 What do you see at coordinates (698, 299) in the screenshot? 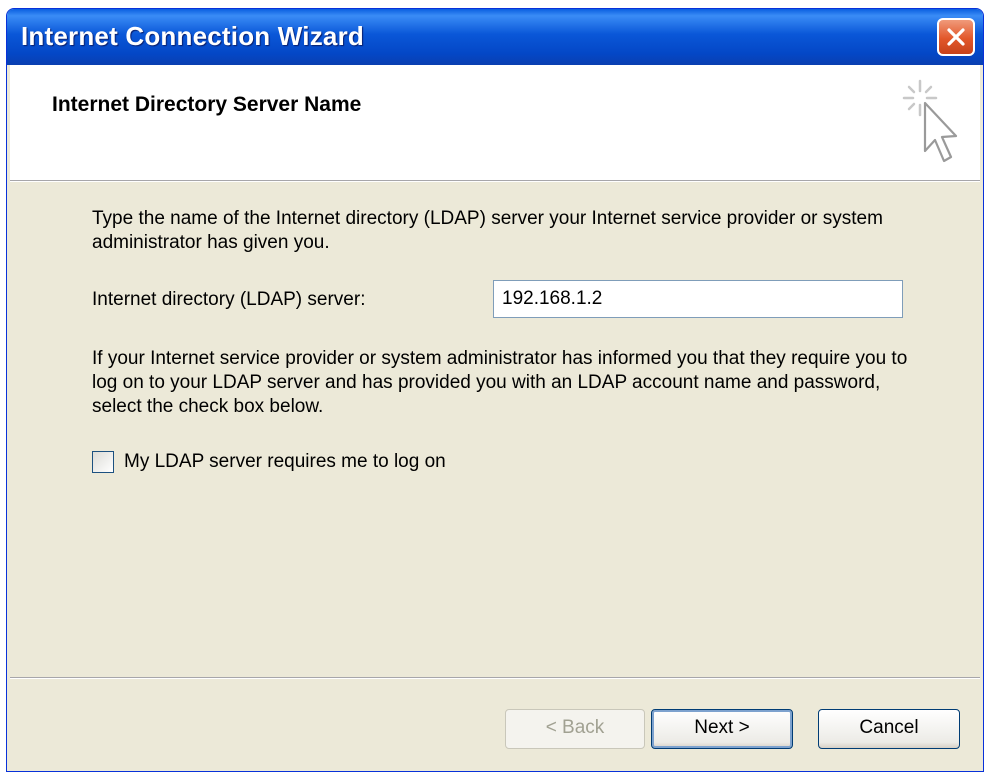
I see `ldap-server-input` at bounding box center [698, 299].